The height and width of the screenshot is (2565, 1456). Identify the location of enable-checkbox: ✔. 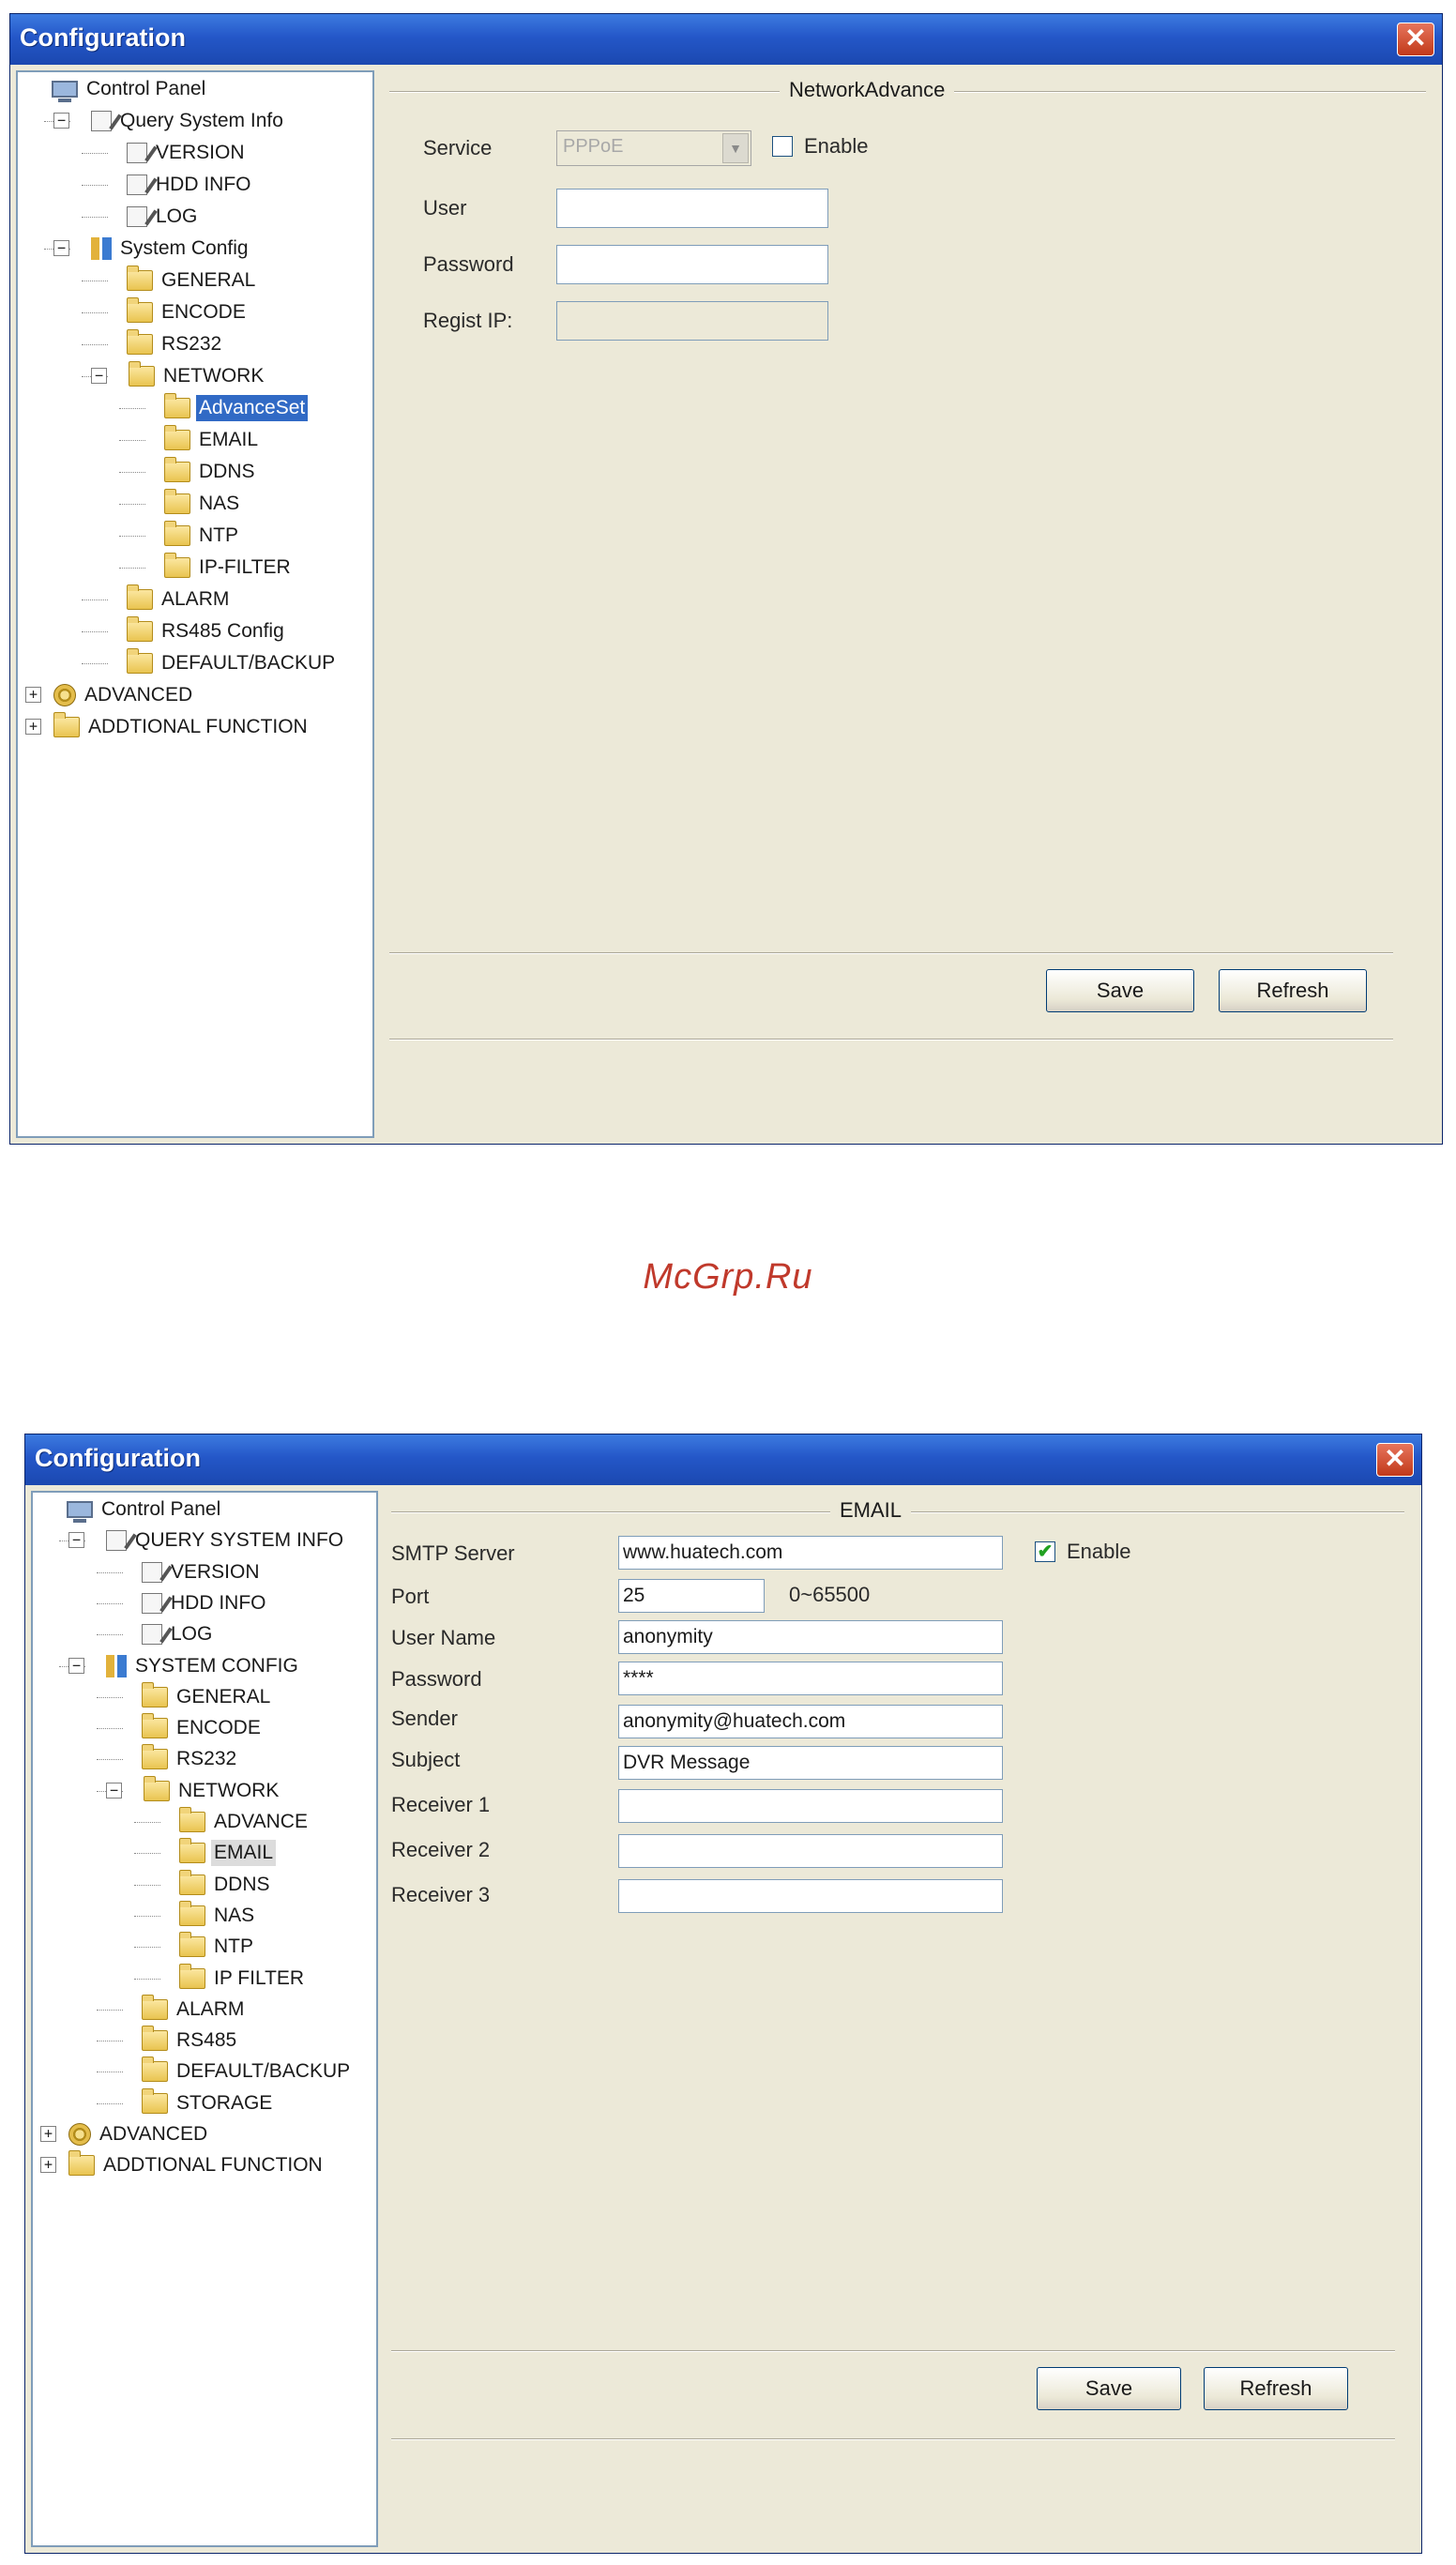
(1045, 1551).